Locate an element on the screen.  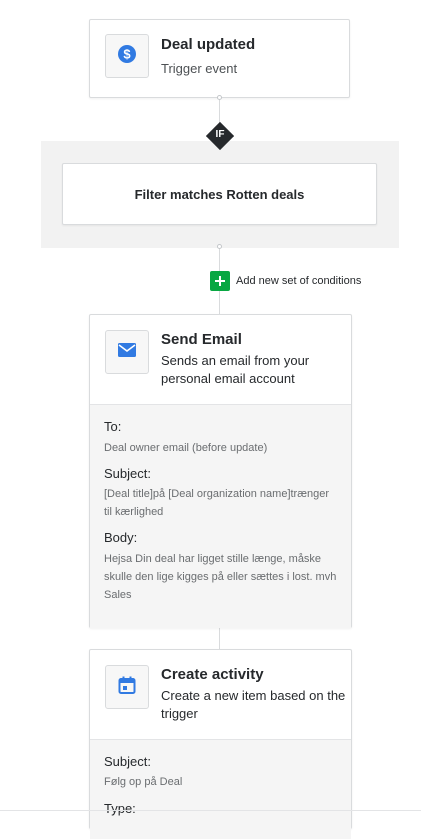
field-value-subject: Følg op på Deal is located at coordinates (143, 782).